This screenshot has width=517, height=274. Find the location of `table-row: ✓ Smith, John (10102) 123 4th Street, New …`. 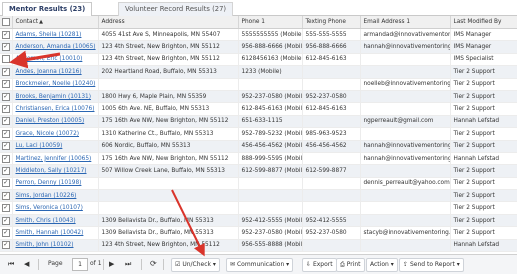

table-row: ✓ Smith, John (10102) 123 4th Street, New … is located at coordinates (258, 246).